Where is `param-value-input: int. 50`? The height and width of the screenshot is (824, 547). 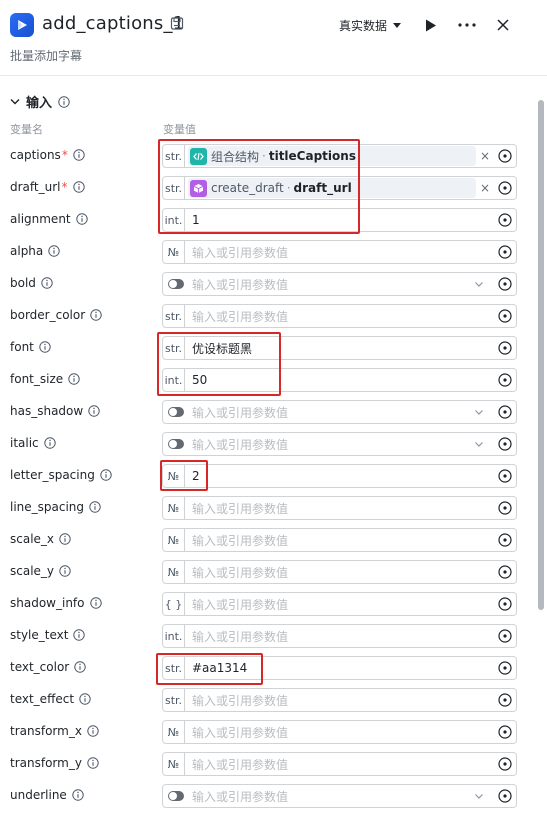
param-value-input: int. 50 is located at coordinates (339, 380).